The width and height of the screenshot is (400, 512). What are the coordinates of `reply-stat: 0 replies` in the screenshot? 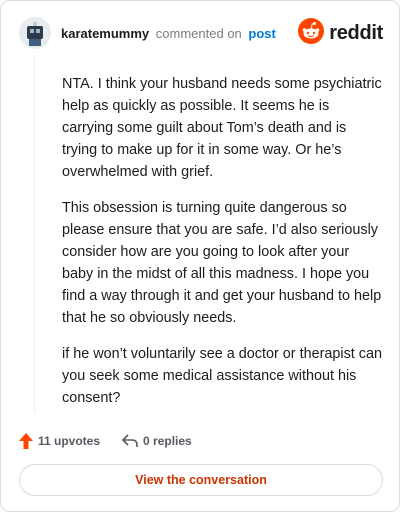 It's located at (157, 441).